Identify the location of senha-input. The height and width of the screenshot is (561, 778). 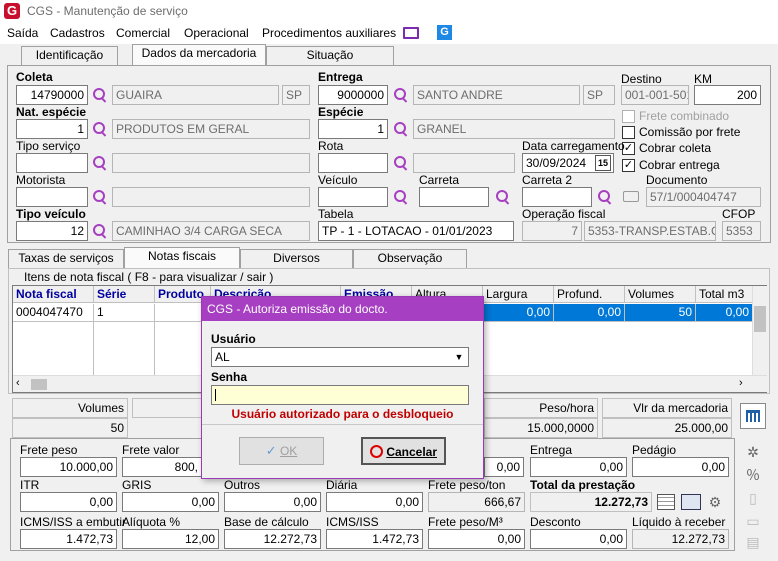
(340, 395).